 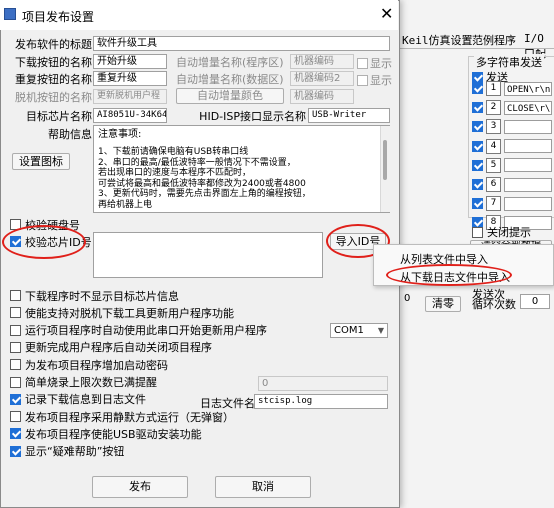 What do you see at coordinates (385, 160) in the screenshot?
I see `scroll-thumb` at bounding box center [385, 160].